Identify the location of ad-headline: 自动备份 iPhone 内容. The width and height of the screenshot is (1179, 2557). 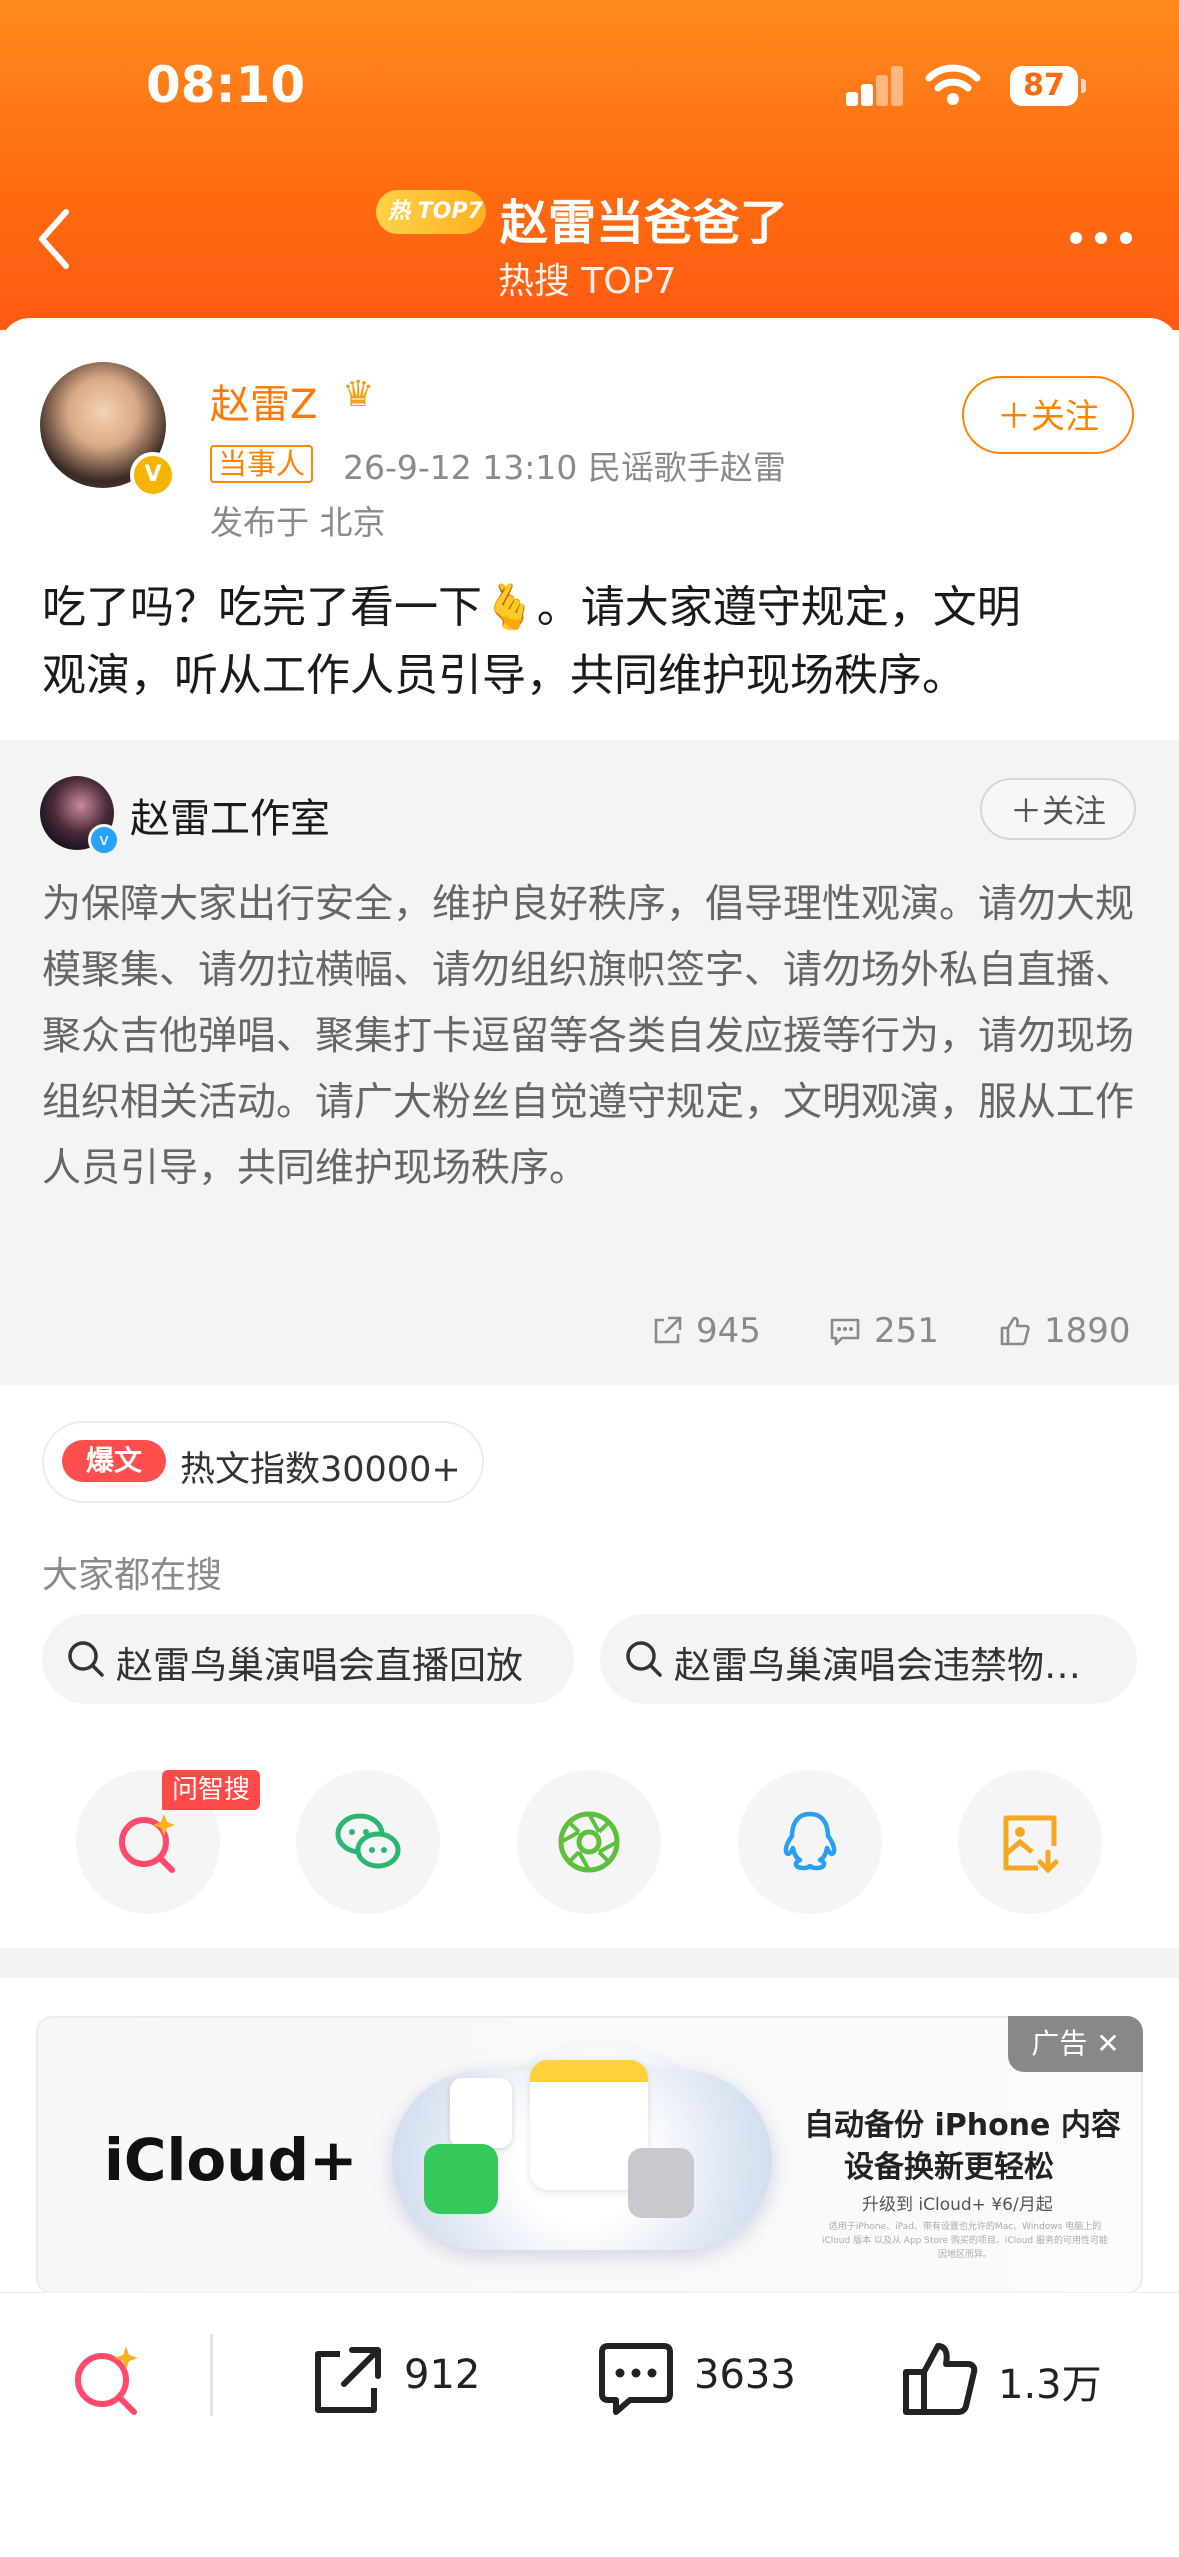
(962, 2125).